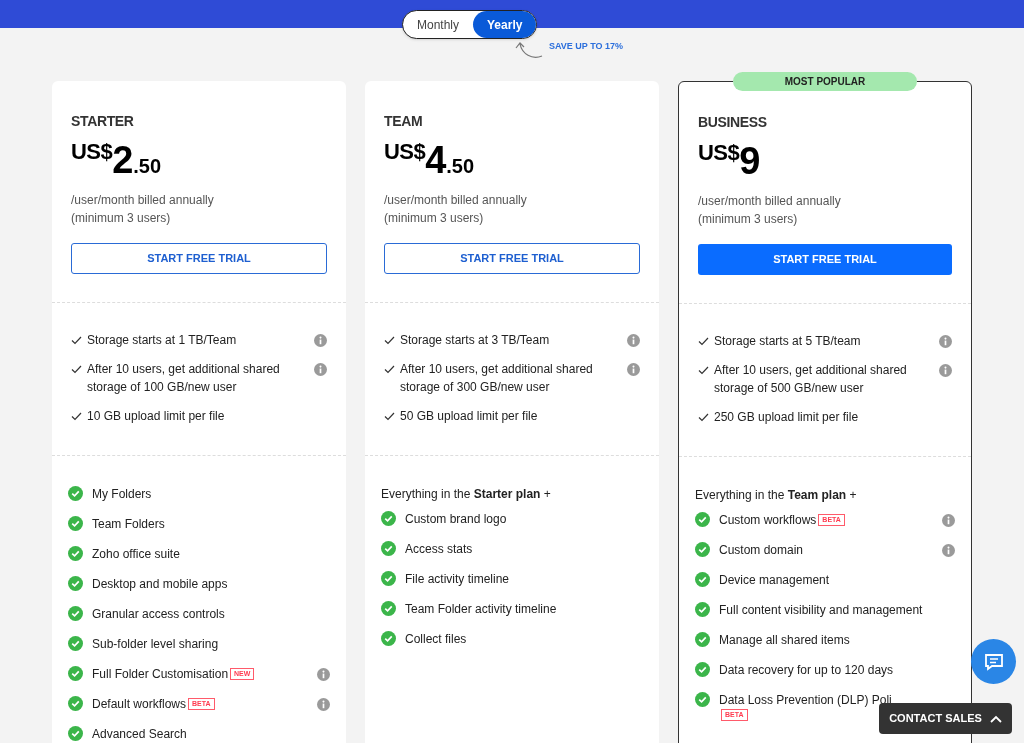 The image size is (1024, 743). What do you see at coordinates (160, 584) in the screenshot?
I see `feature-item: Desktop and mobile apps` at bounding box center [160, 584].